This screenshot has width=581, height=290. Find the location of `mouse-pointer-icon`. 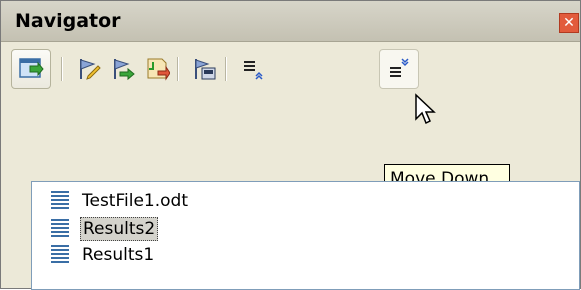

mouse-pointer-icon is located at coordinates (425, 109).